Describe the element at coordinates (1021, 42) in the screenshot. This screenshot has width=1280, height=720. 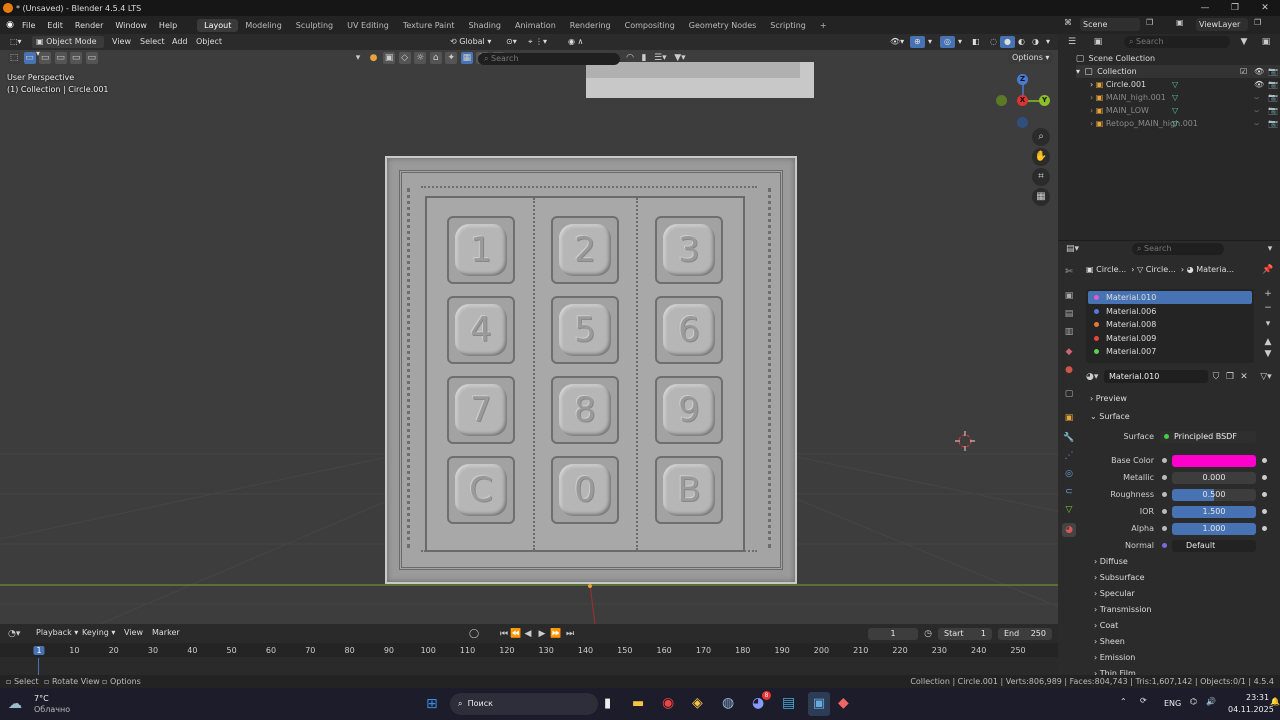
I see `material-shading-icon: ◐` at that location.